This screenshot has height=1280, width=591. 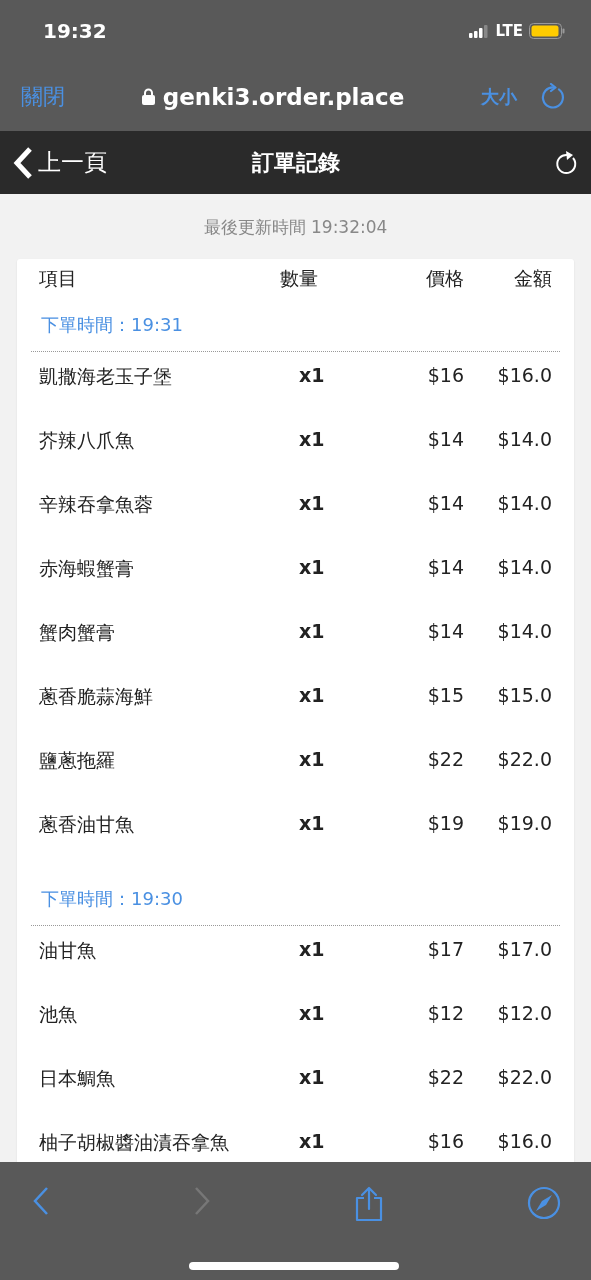 I want to click on order-time-header: 下單時間：19:31, so click(x=112, y=325).